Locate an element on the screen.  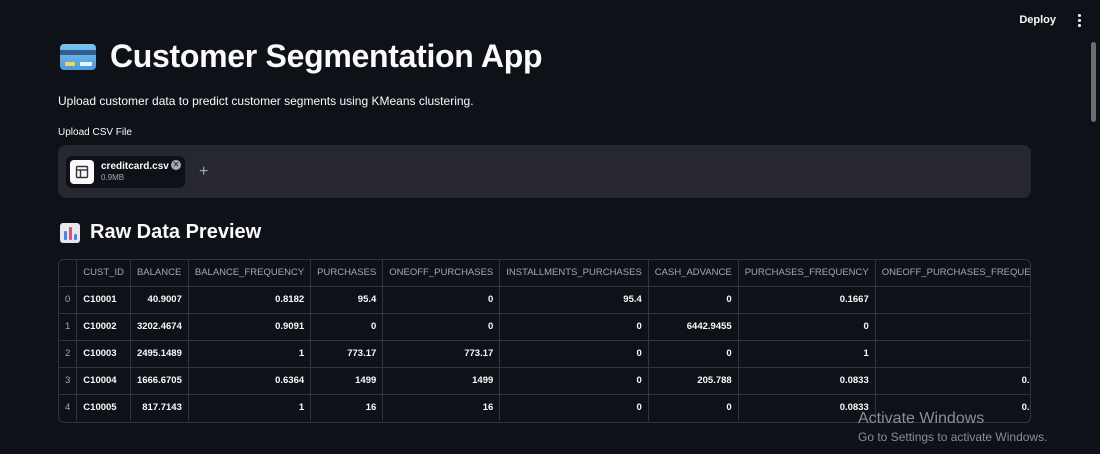
watermark-subtitle: Go to Settings to activate Windows. is located at coordinates (953, 437).